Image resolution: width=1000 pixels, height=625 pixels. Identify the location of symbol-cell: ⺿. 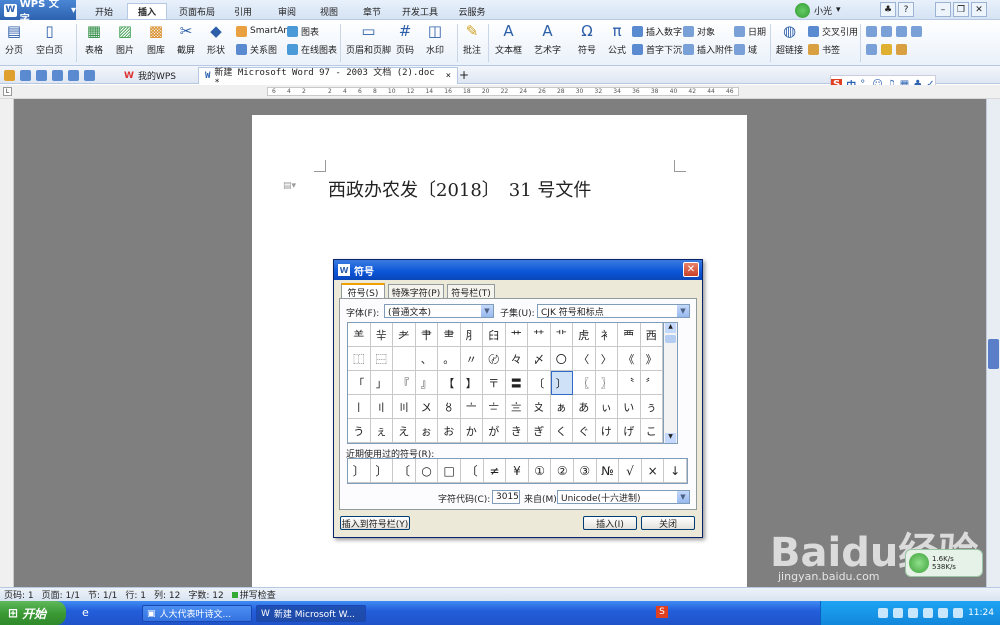
(539, 335).